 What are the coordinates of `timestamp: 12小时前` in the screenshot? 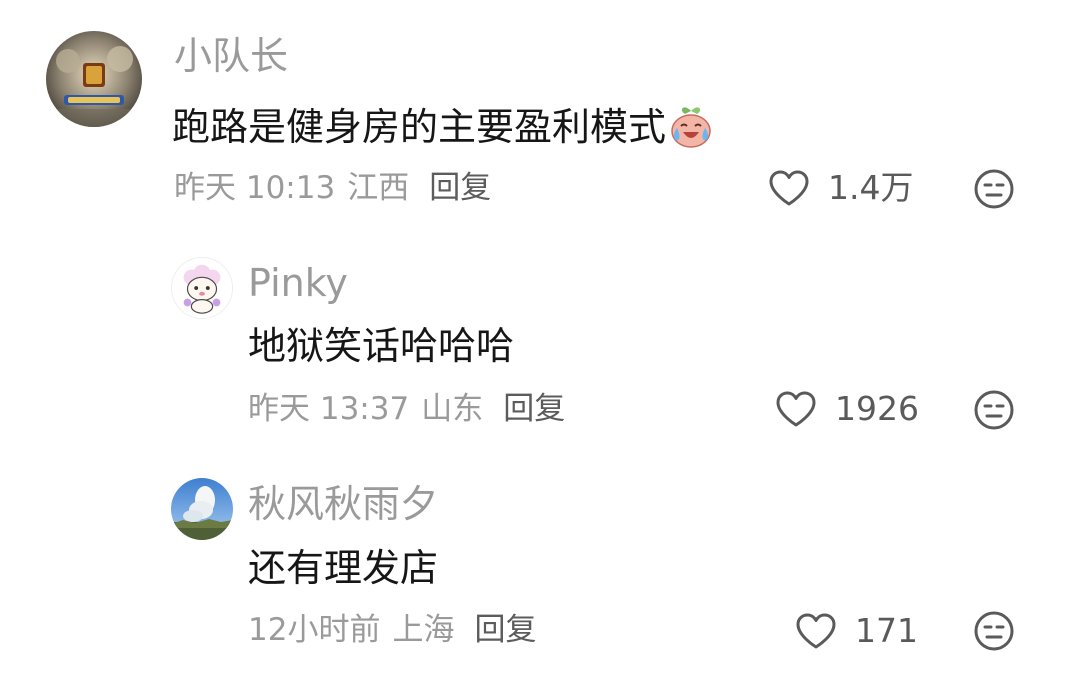 It's located at (314, 630).